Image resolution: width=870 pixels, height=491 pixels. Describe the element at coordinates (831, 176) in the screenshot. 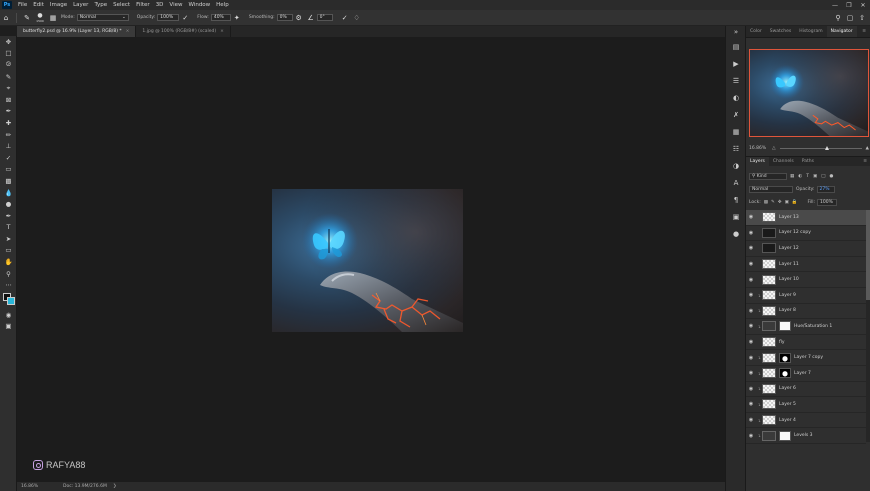

I see `filter-toggle-icon: ●` at that location.